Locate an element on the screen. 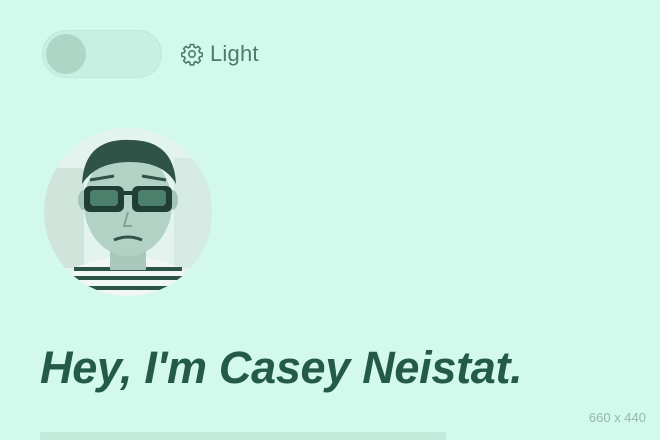 The height and width of the screenshot is (440, 660). theme-label: Light is located at coordinates (234, 53).